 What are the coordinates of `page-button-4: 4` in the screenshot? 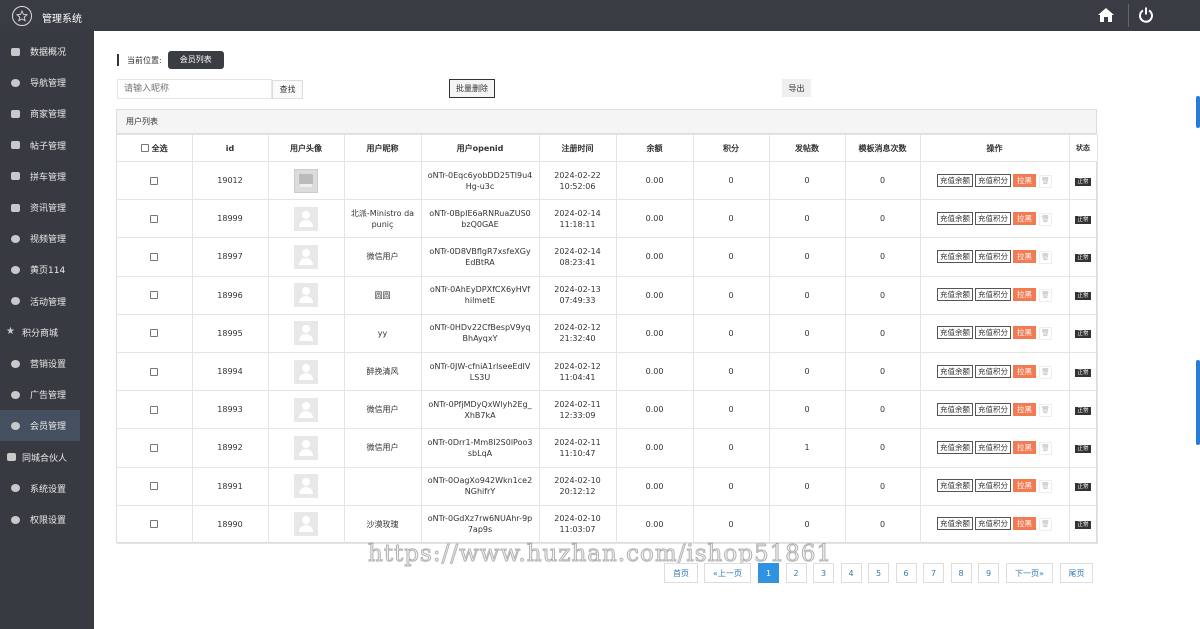 It's located at (851, 573).